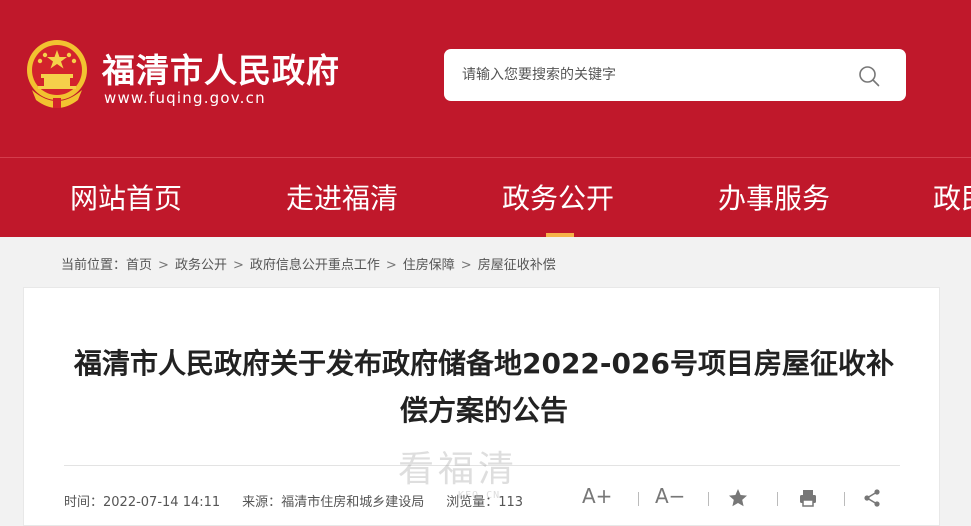 The height and width of the screenshot is (526, 971). What do you see at coordinates (57, 74) in the screenshot?
I see `national-emblem-icon` at bounding box center [57, 74].